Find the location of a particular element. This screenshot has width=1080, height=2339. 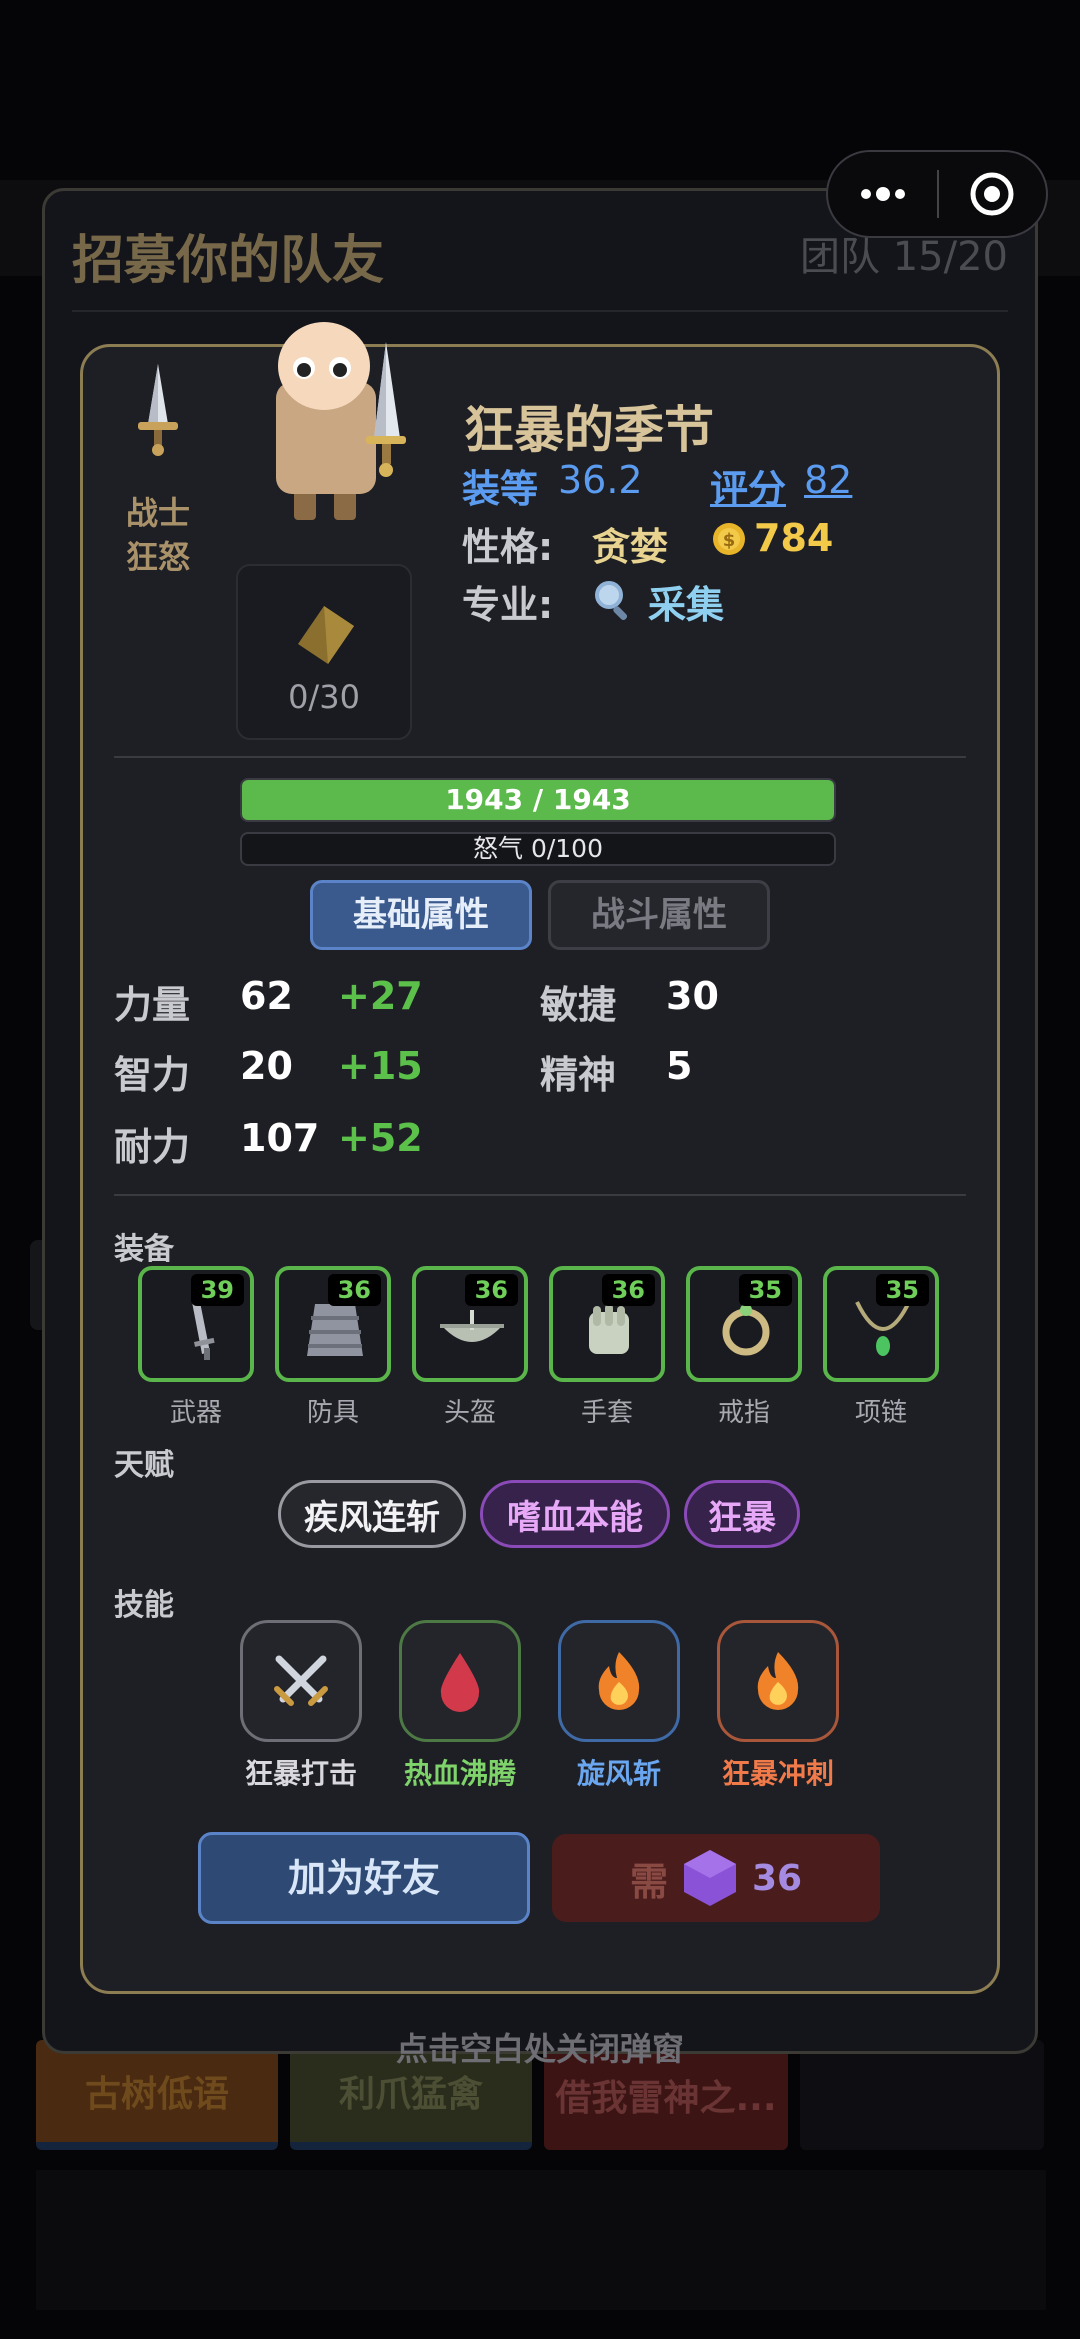

skill-label-berserk-charge: 狂暴冲刺 is located at coordinates (777, 1773).